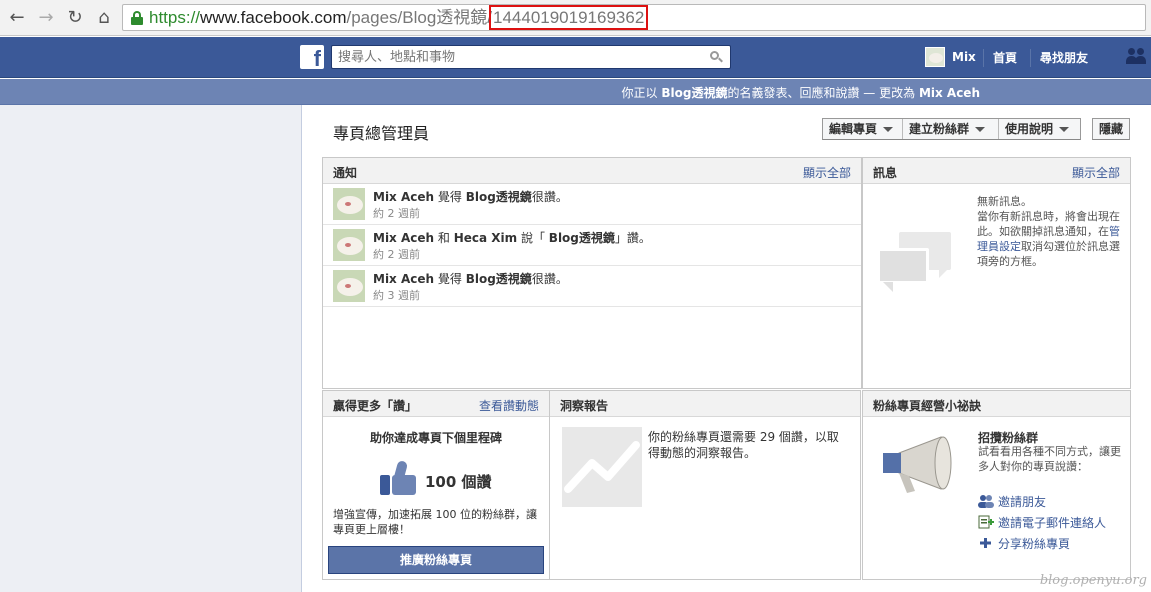 This screenshot has width=1151, height=592. What do you see at coordinates (602, 467) in the screenshot?
I see `insights-graph-icon` at bounding box center [602, 467].